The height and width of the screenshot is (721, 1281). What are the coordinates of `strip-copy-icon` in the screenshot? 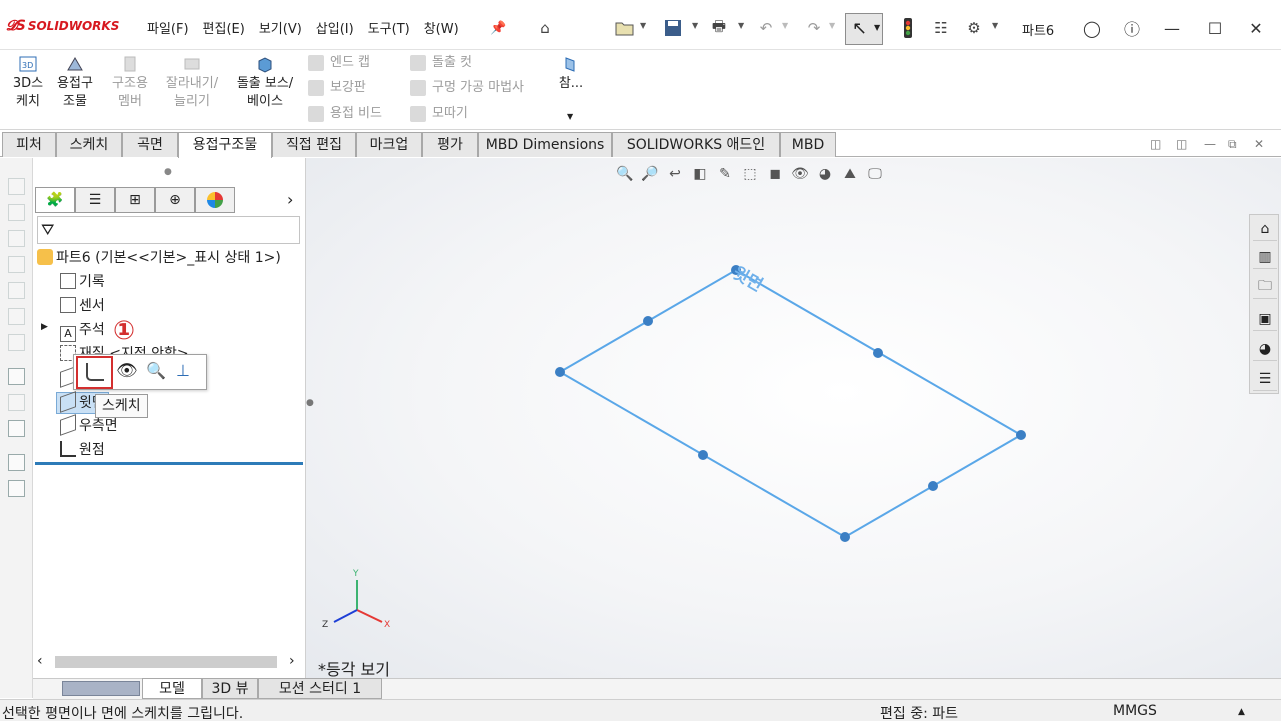 It's located at (16, 462).